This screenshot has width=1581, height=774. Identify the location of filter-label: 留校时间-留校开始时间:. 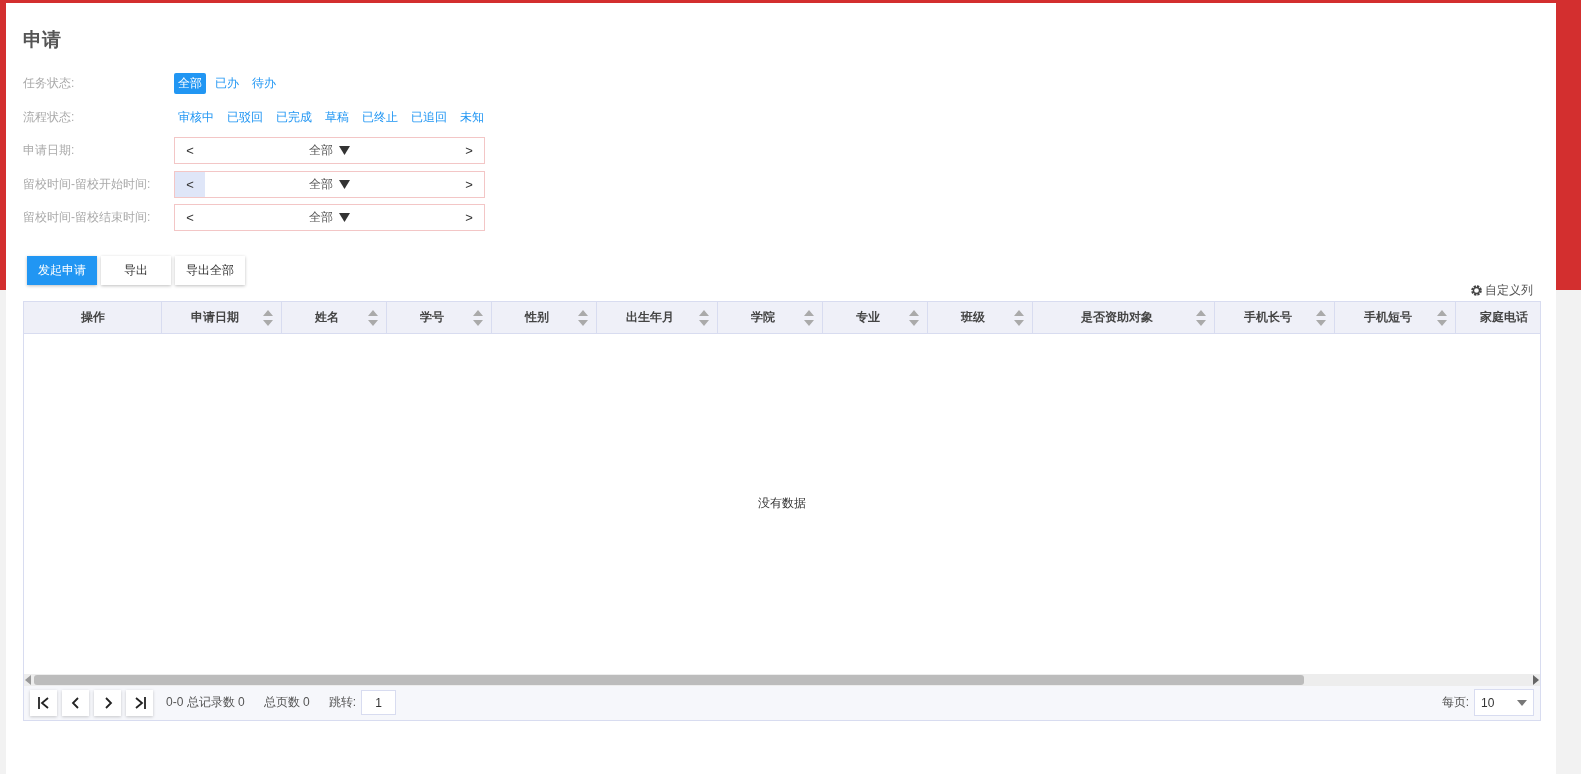
(87, 184).